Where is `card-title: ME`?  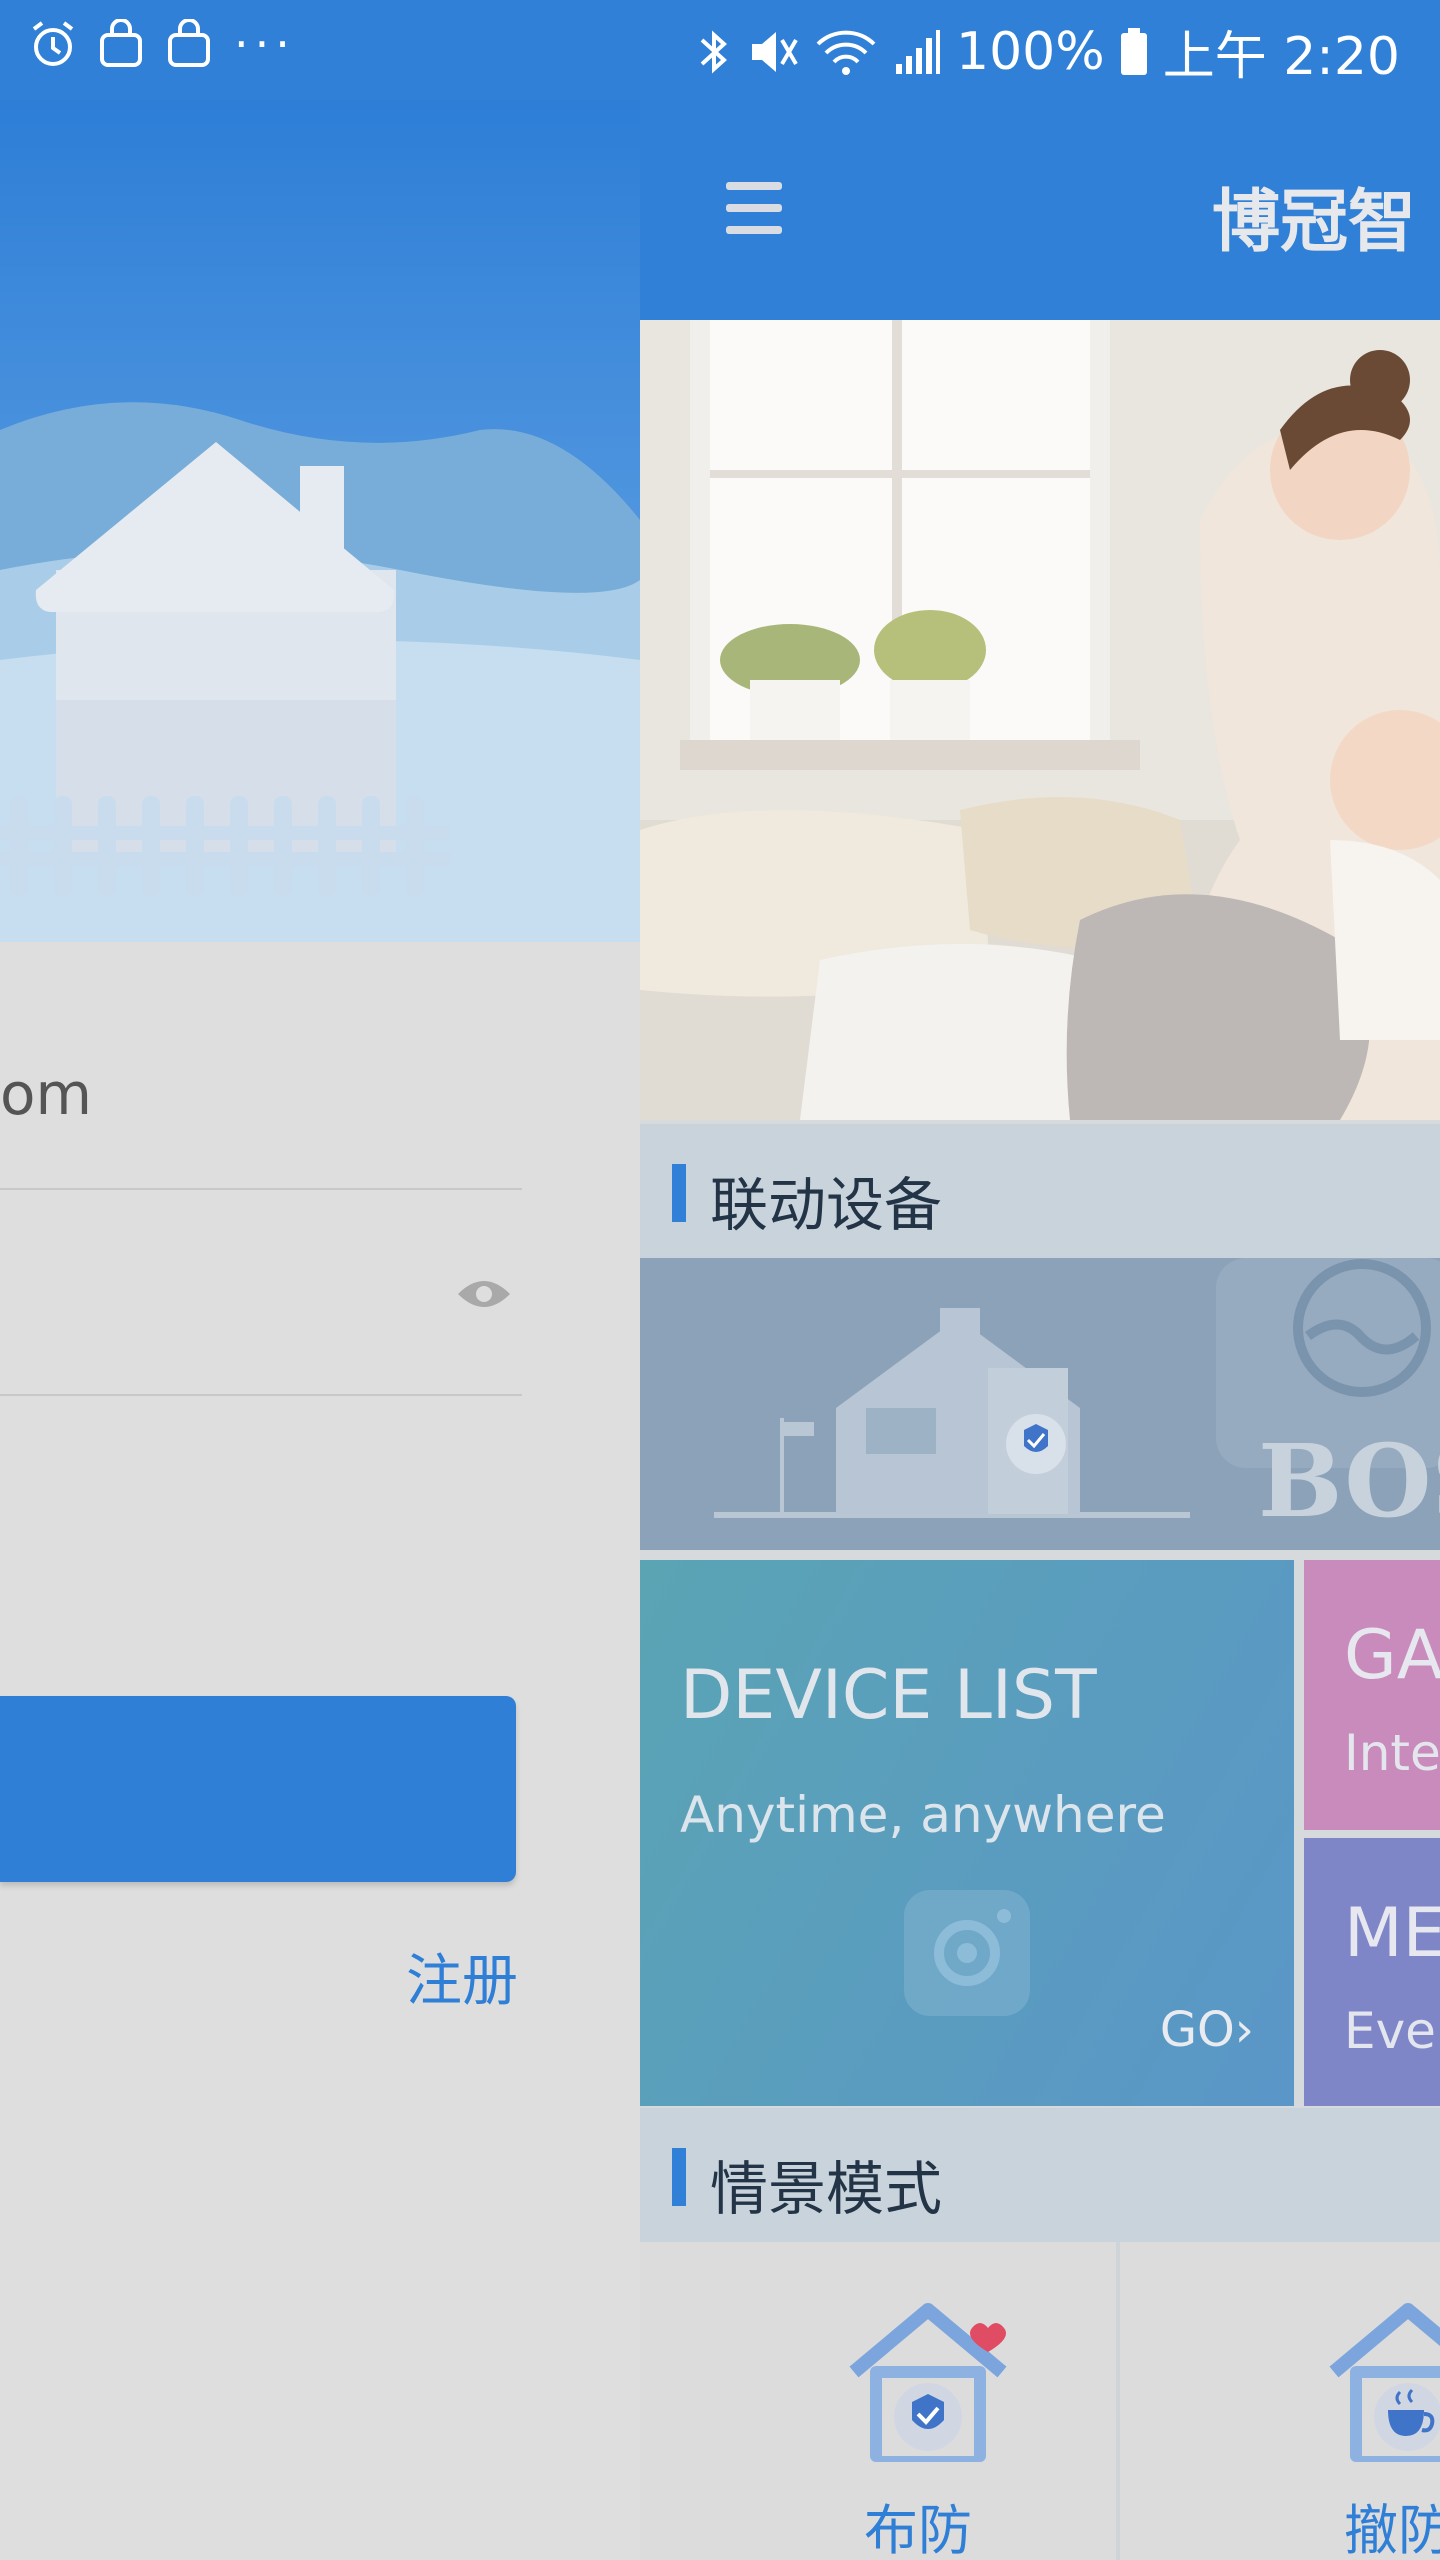
card-title: ME is located at coordinates (1392, 1933).